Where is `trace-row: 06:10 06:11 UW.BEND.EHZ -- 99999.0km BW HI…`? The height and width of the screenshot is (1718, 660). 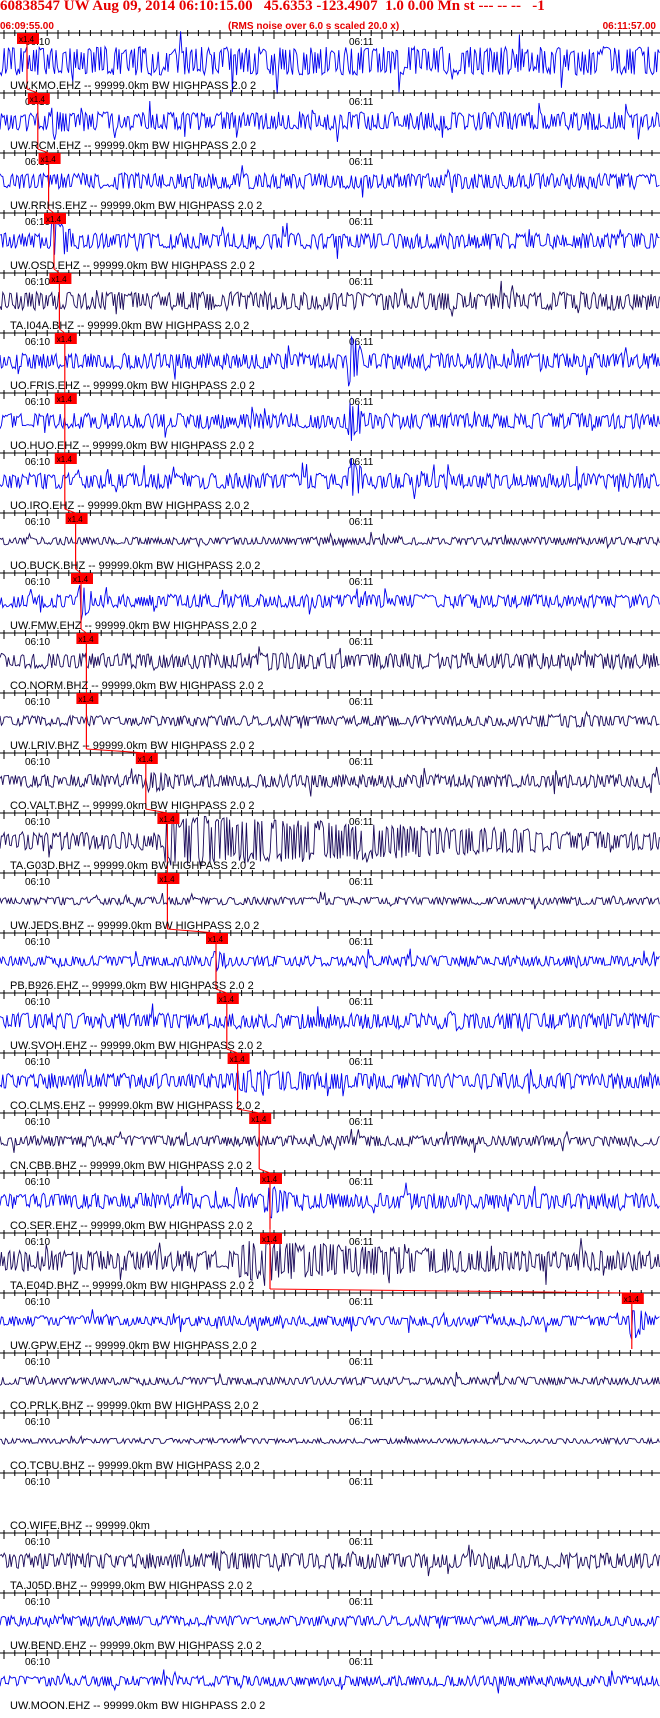 trace-row: 06:10 06:11 UW.BEND.EHZ -- 99999.0km BW HI… is located at coordinates (330, 1621).